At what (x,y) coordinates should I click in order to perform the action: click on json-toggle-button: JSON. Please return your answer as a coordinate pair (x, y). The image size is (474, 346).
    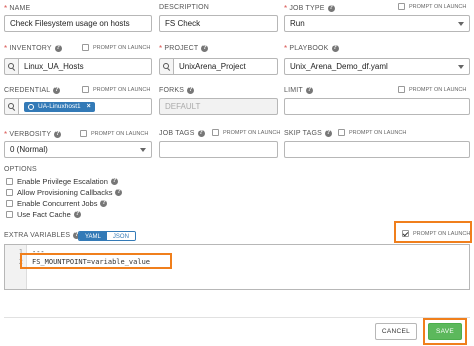
    Looking at the image, I should click on (120, 236).